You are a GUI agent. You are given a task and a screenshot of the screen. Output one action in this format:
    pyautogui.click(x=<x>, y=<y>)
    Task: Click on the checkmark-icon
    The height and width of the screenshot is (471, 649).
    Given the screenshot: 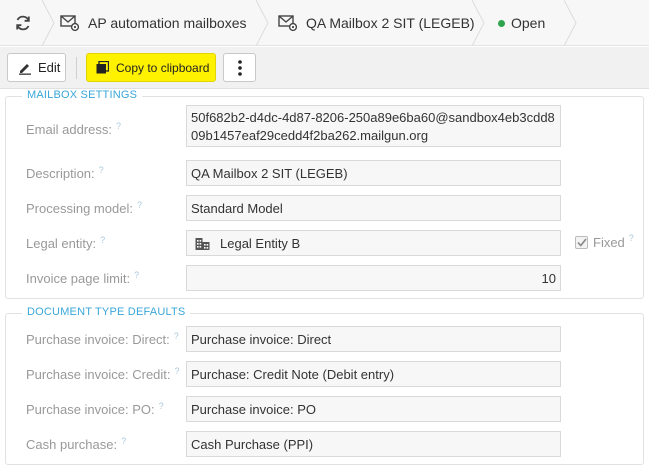 What is the action you would take?
    pyautogui.click(x=581, y=242)
    